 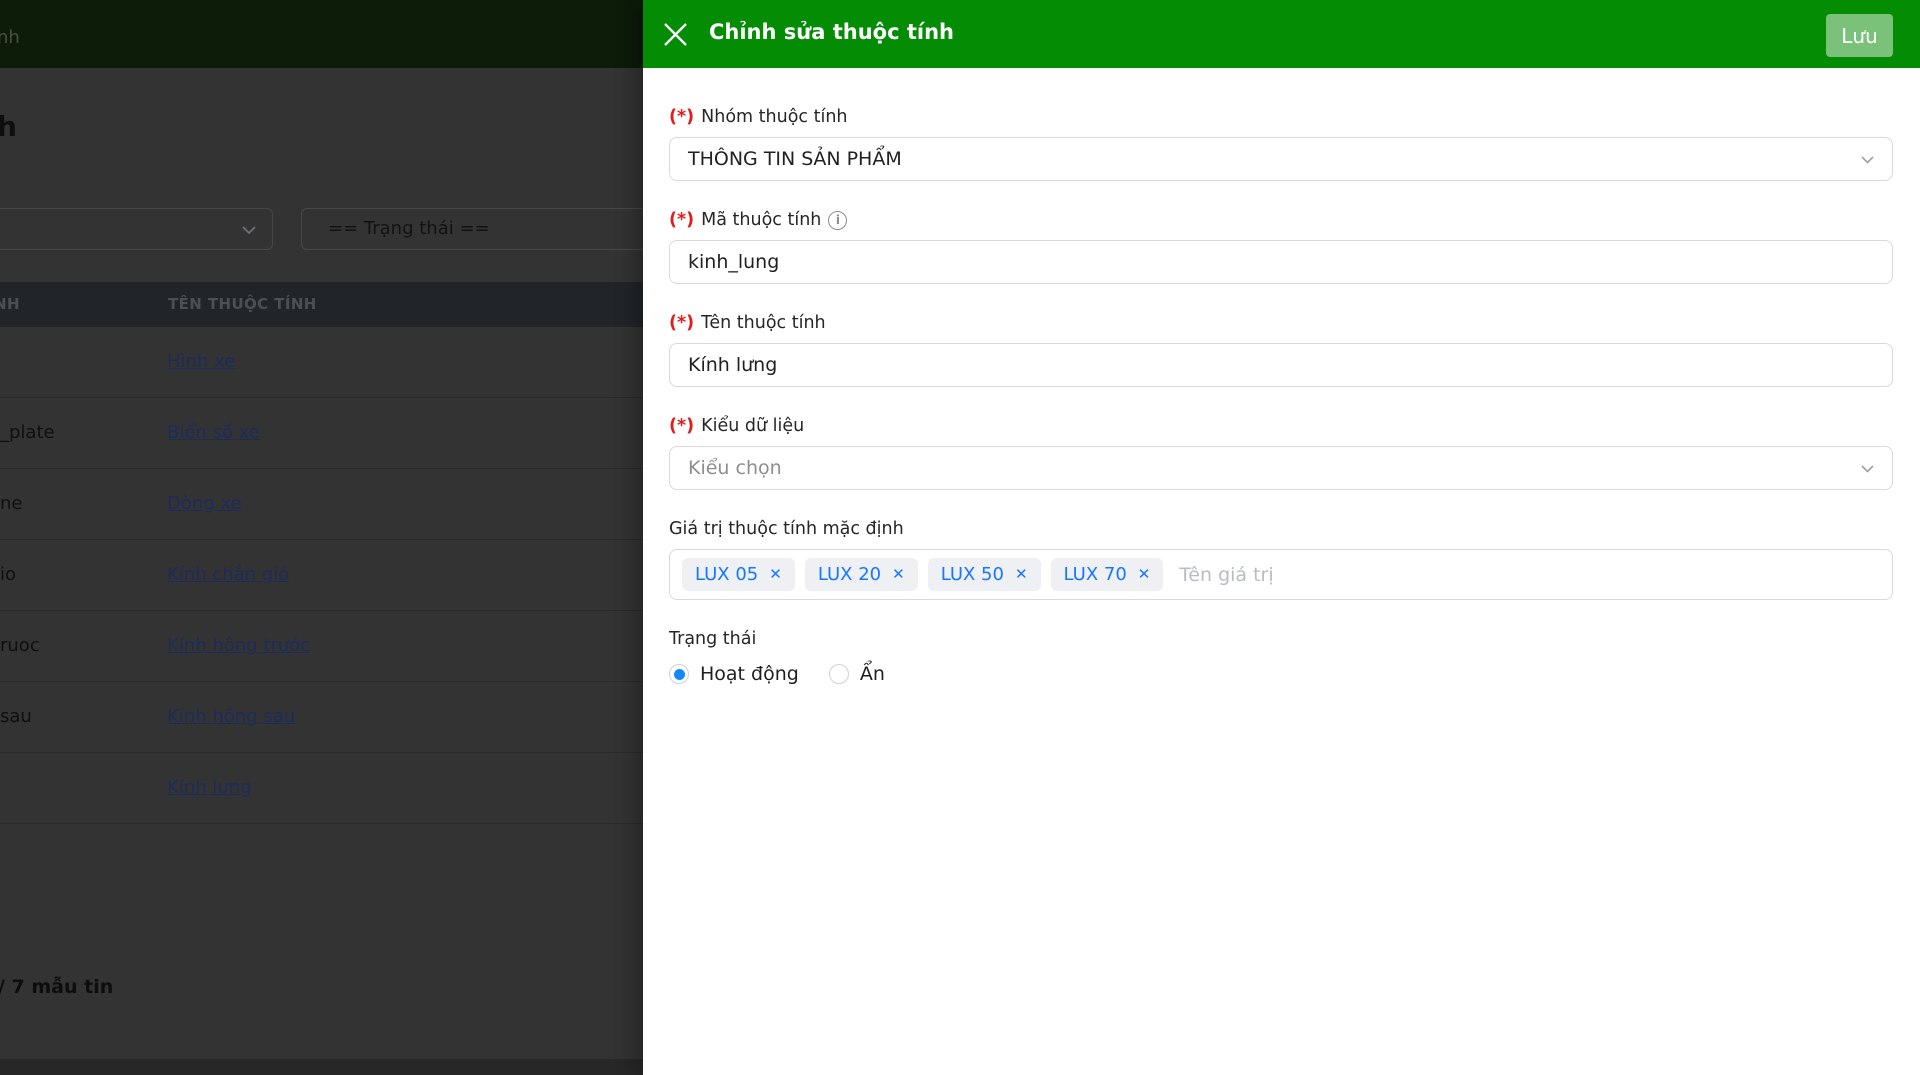 What do you see at coordinates (786, 529) in the screenshot?
I see `field-label-text: Giá trị thuộc tính mặc định` at bounding box center [786, 529].